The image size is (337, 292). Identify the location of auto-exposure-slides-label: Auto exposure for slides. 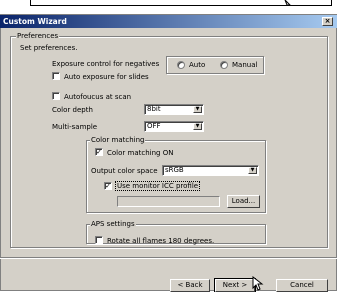
(106, 77).